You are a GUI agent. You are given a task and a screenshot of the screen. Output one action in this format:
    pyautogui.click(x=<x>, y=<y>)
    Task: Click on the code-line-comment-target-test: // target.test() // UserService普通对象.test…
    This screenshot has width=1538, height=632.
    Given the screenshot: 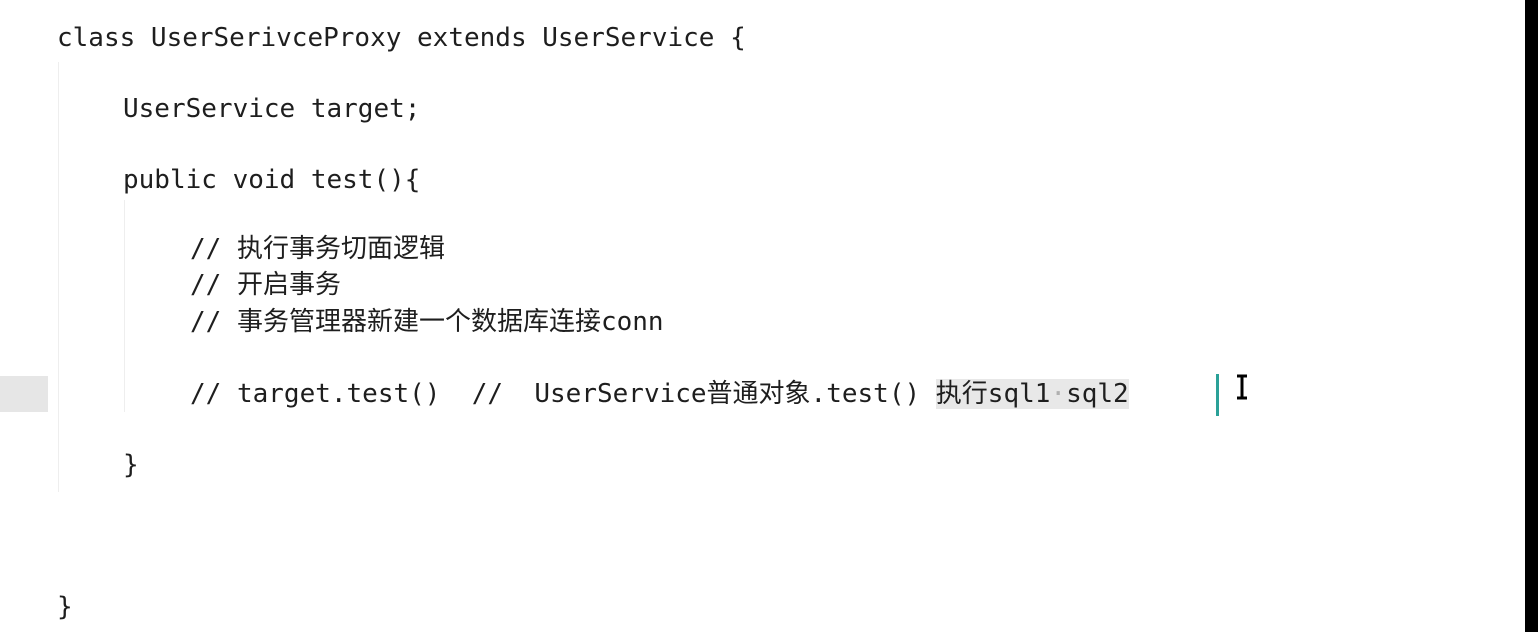 What is the action you would take?
    pyautogui.click(x=659, y=394)
    